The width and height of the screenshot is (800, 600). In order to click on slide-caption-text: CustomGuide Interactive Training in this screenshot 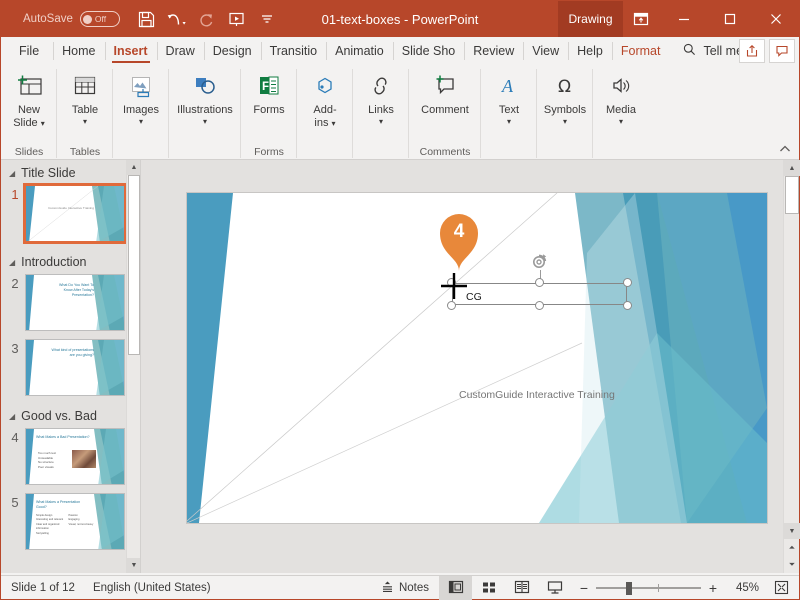, I will do `click(537, 395)`.